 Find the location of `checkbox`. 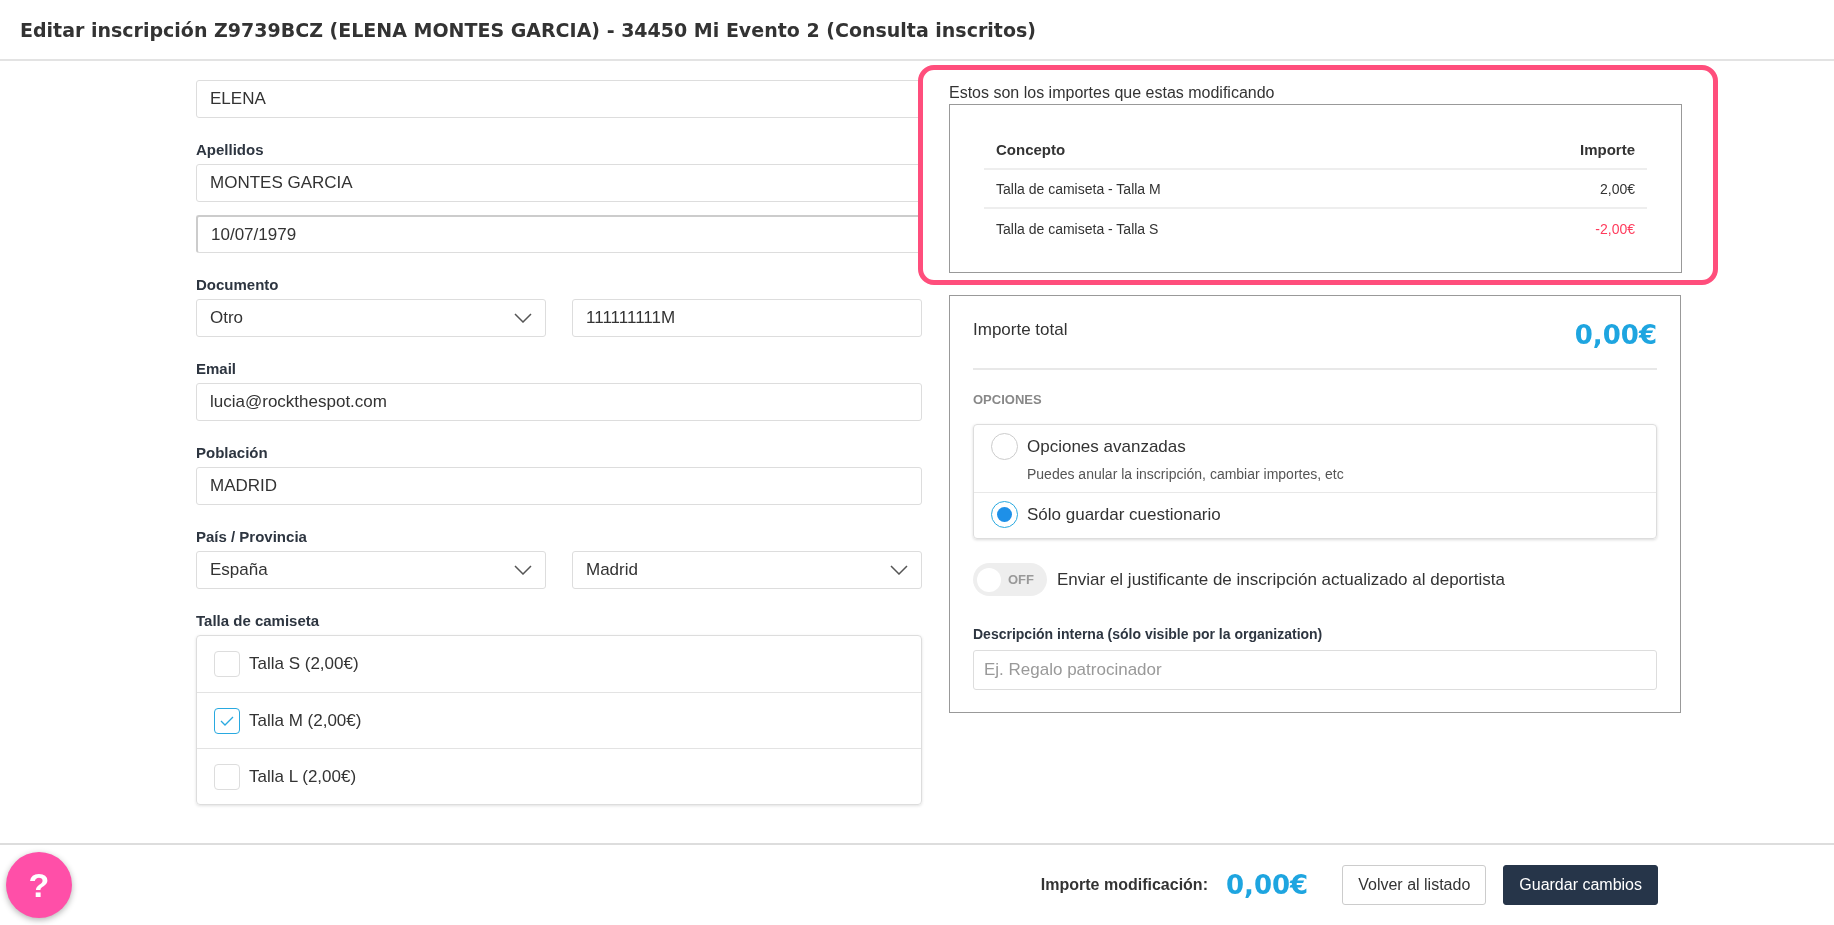

checkbox is located at coordinates (227, 720).